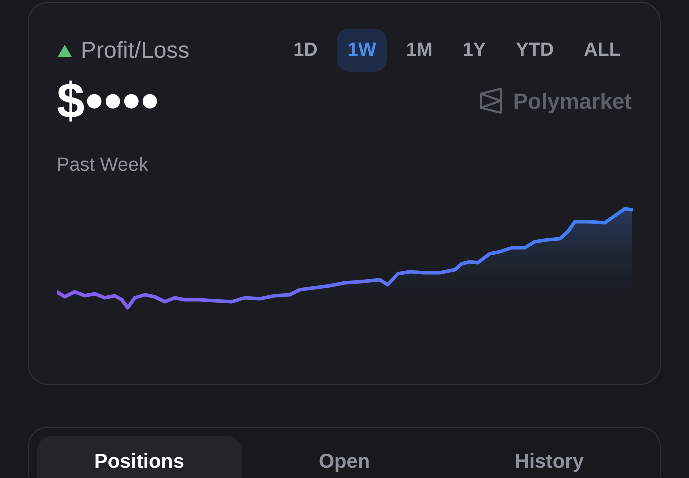 This screenshot has height=478, width=689. I want to click on period-label: Past Week, so click(103, 166).